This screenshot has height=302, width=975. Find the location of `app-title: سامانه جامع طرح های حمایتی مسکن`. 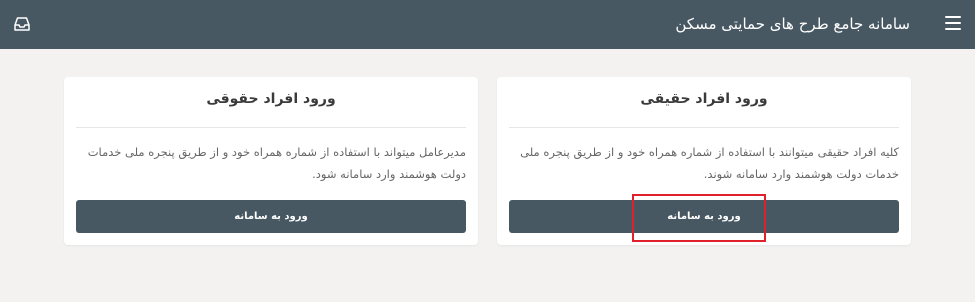

app-title: سامانه جامع طرح های حمایتی مسکن is located at coordinates (792, 24).